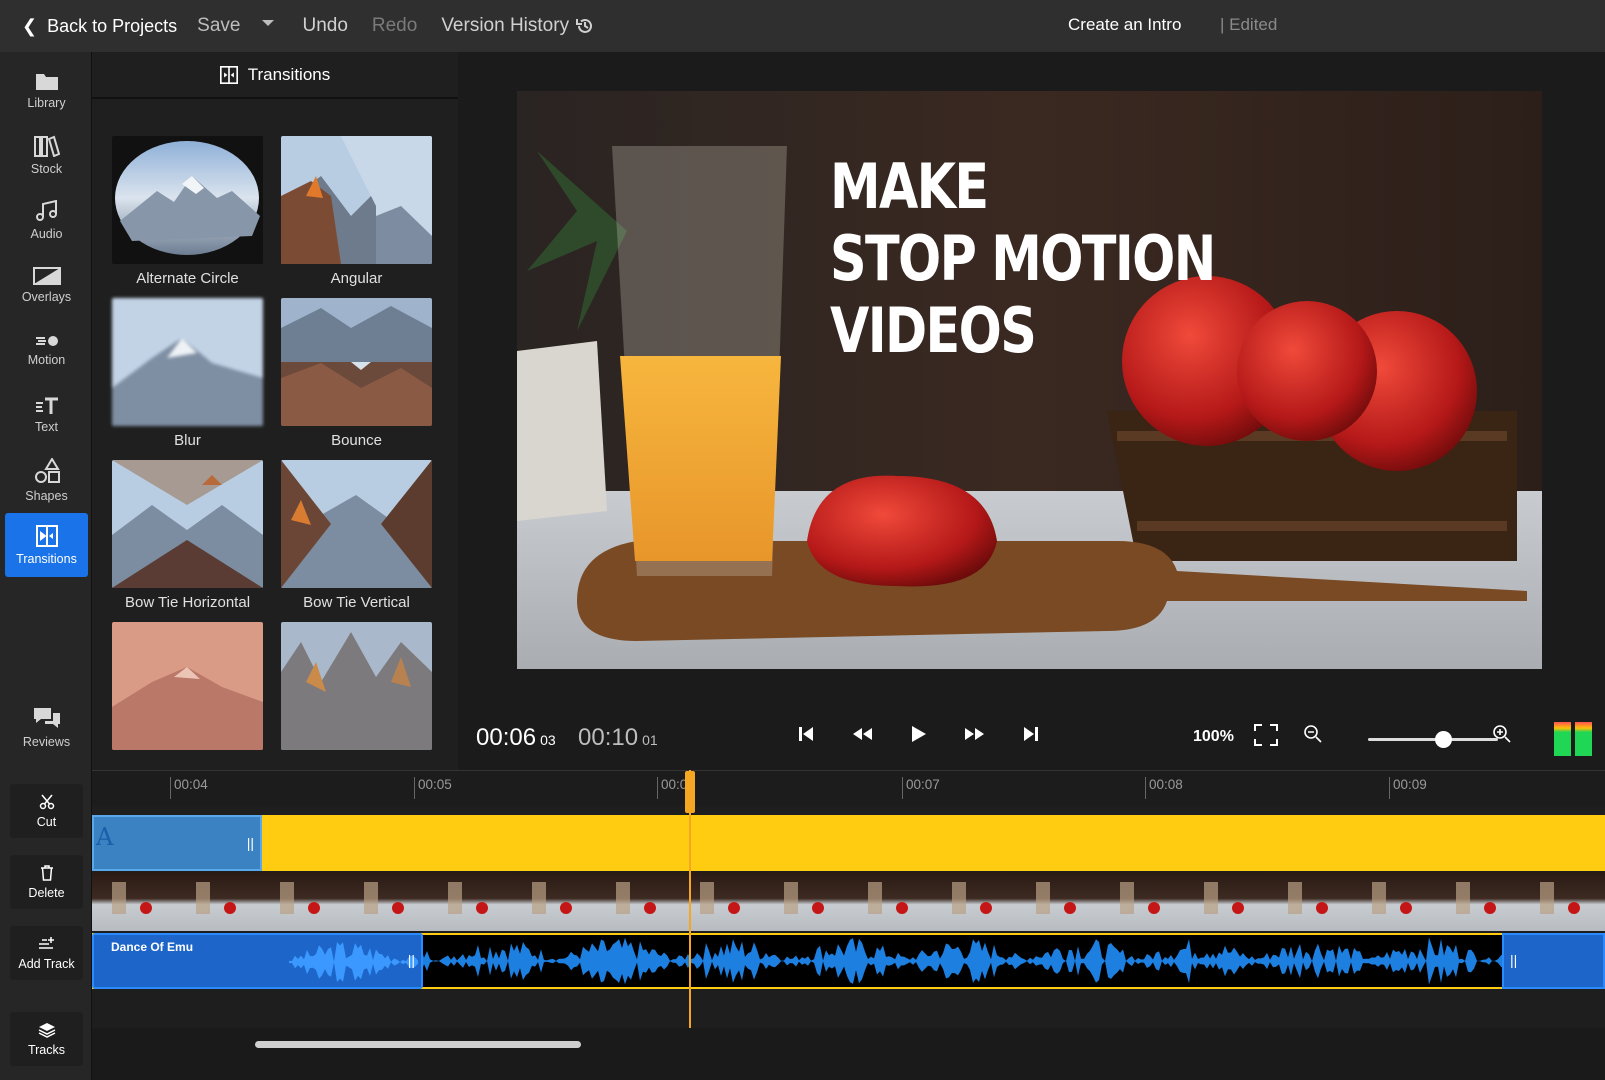  What do you see at coordinates (257, 961) in the screenshot?
I see `audio-clip: Dance Of Emu ||` at bounding box center [257, 961].